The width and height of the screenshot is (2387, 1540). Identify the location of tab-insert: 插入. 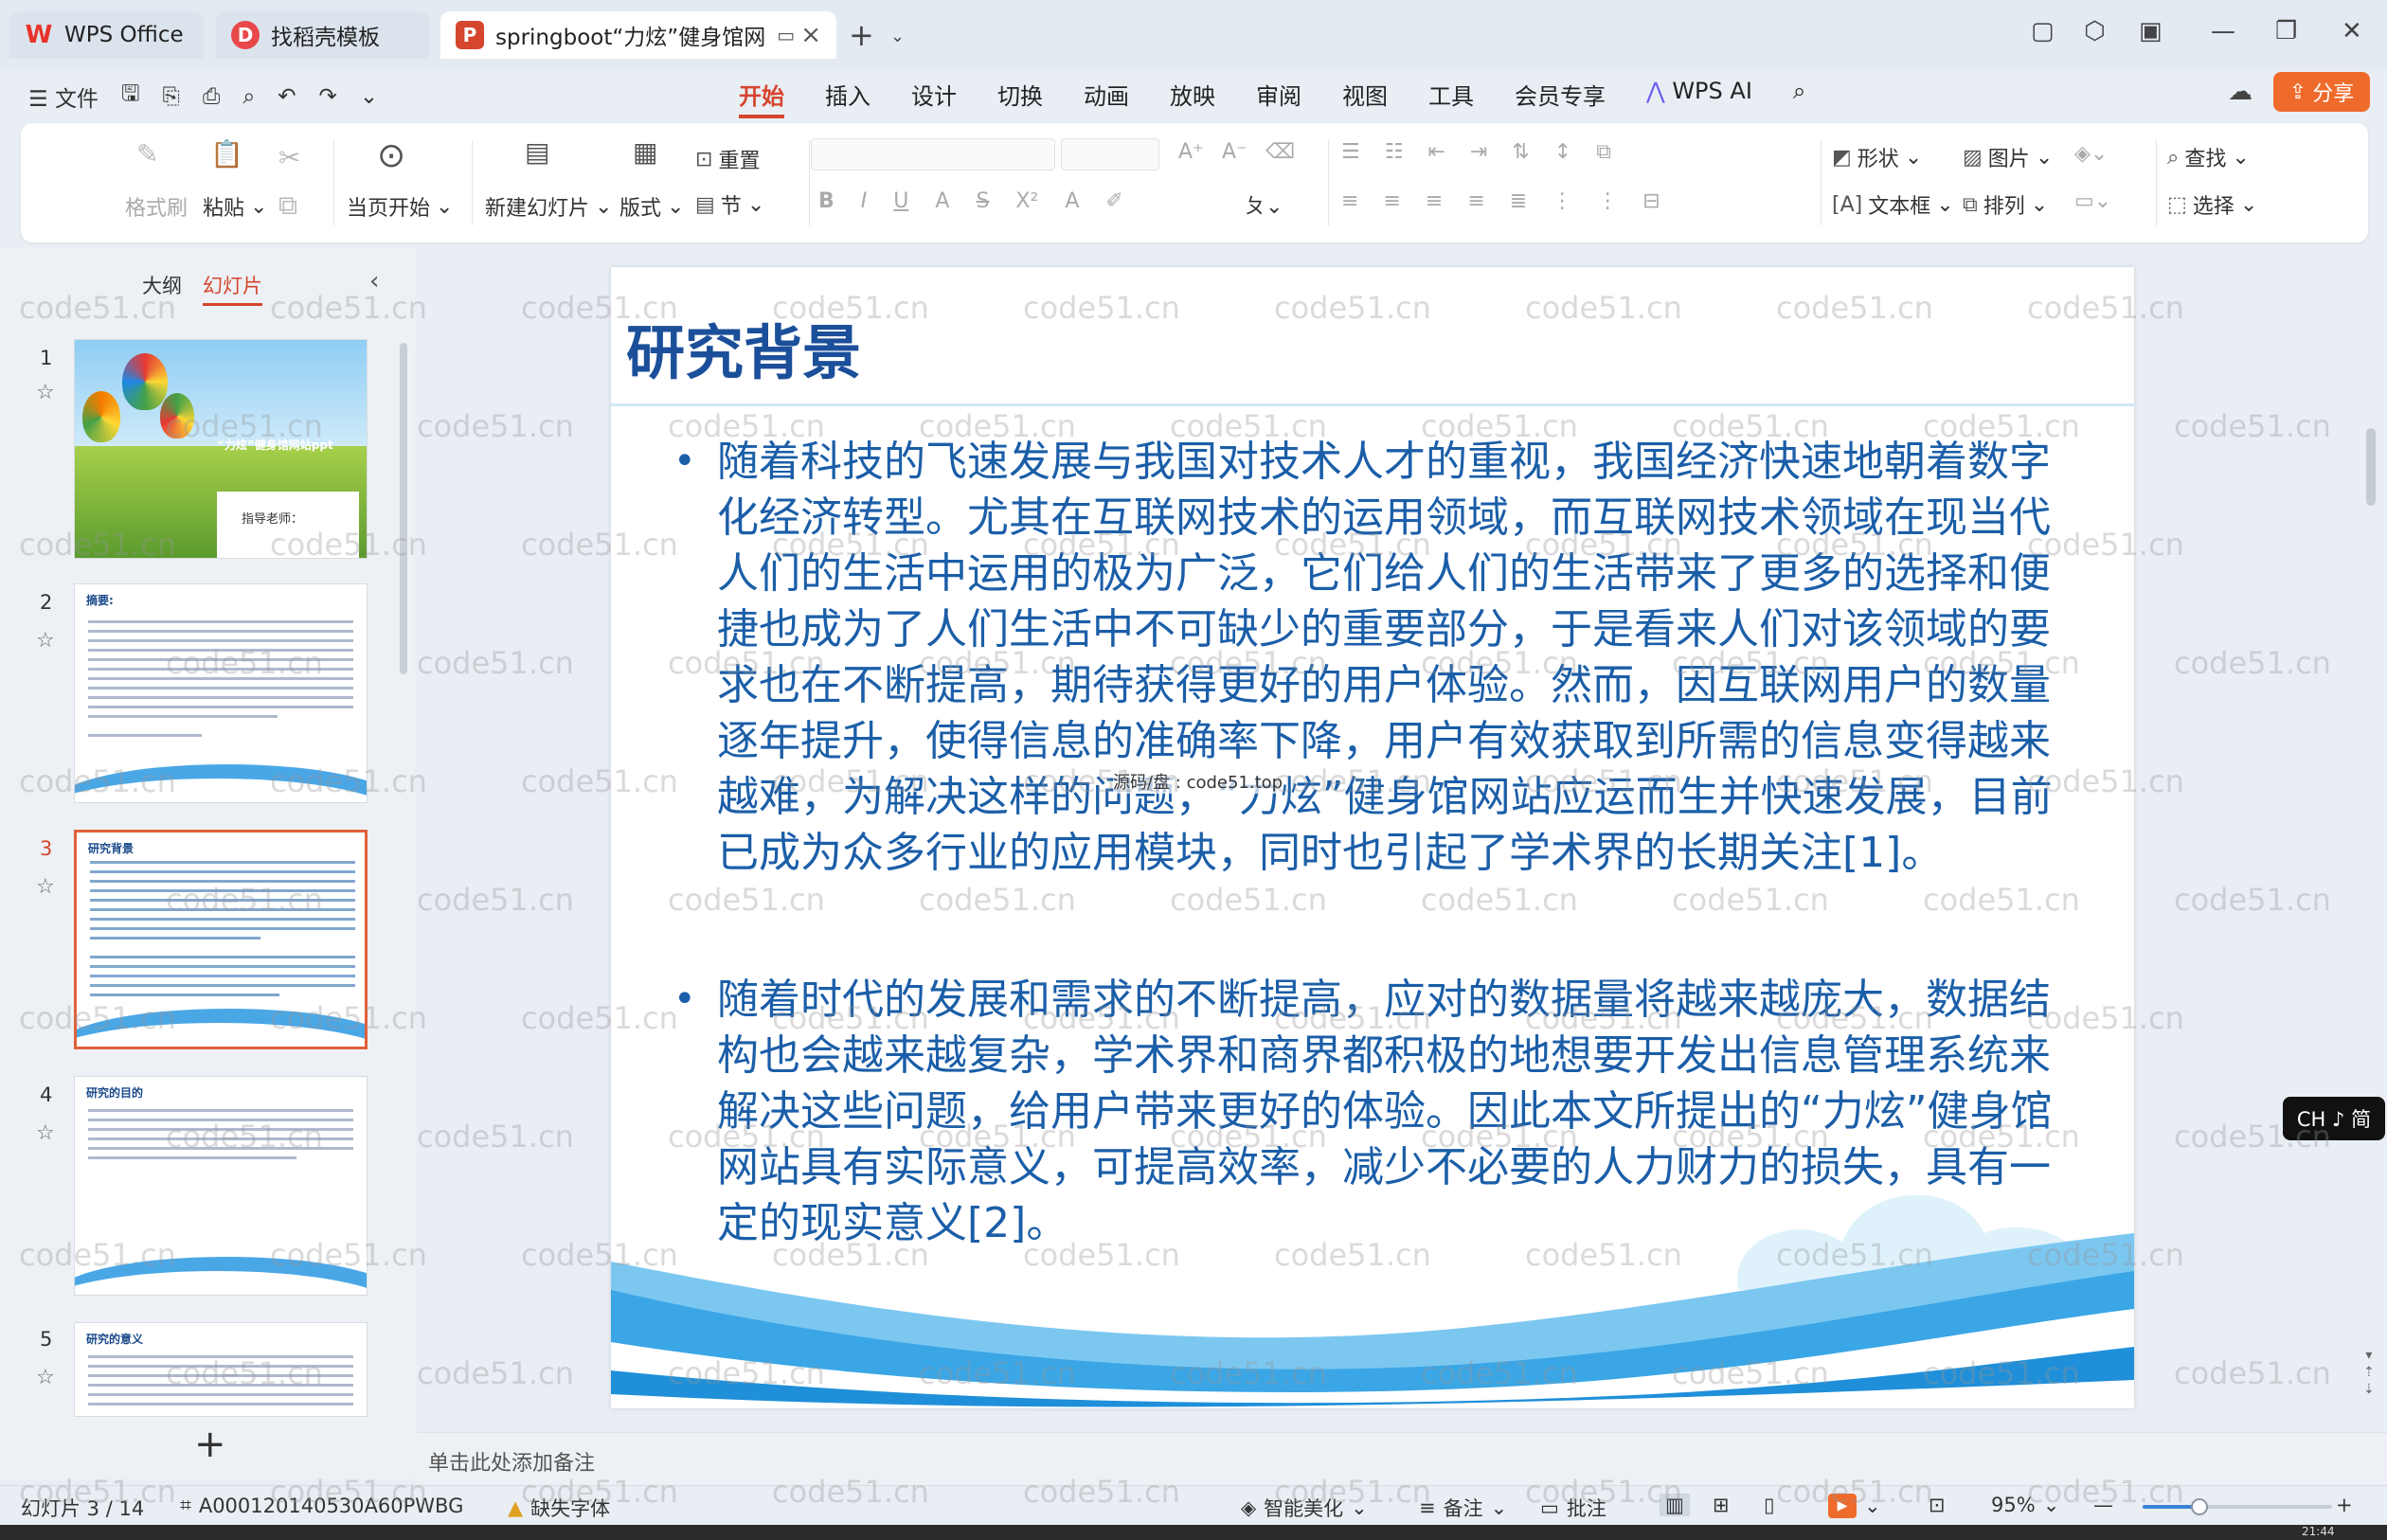
(847, 98).